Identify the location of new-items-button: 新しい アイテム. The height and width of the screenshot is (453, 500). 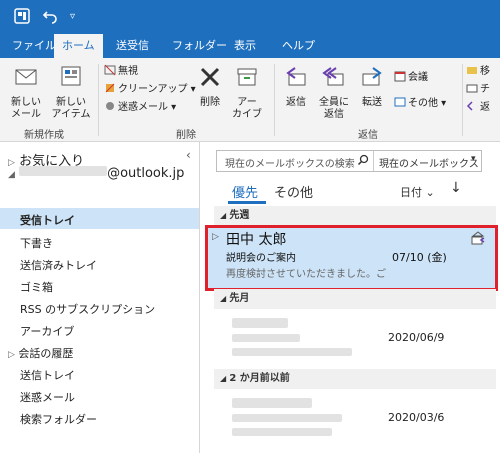
(71, 92).